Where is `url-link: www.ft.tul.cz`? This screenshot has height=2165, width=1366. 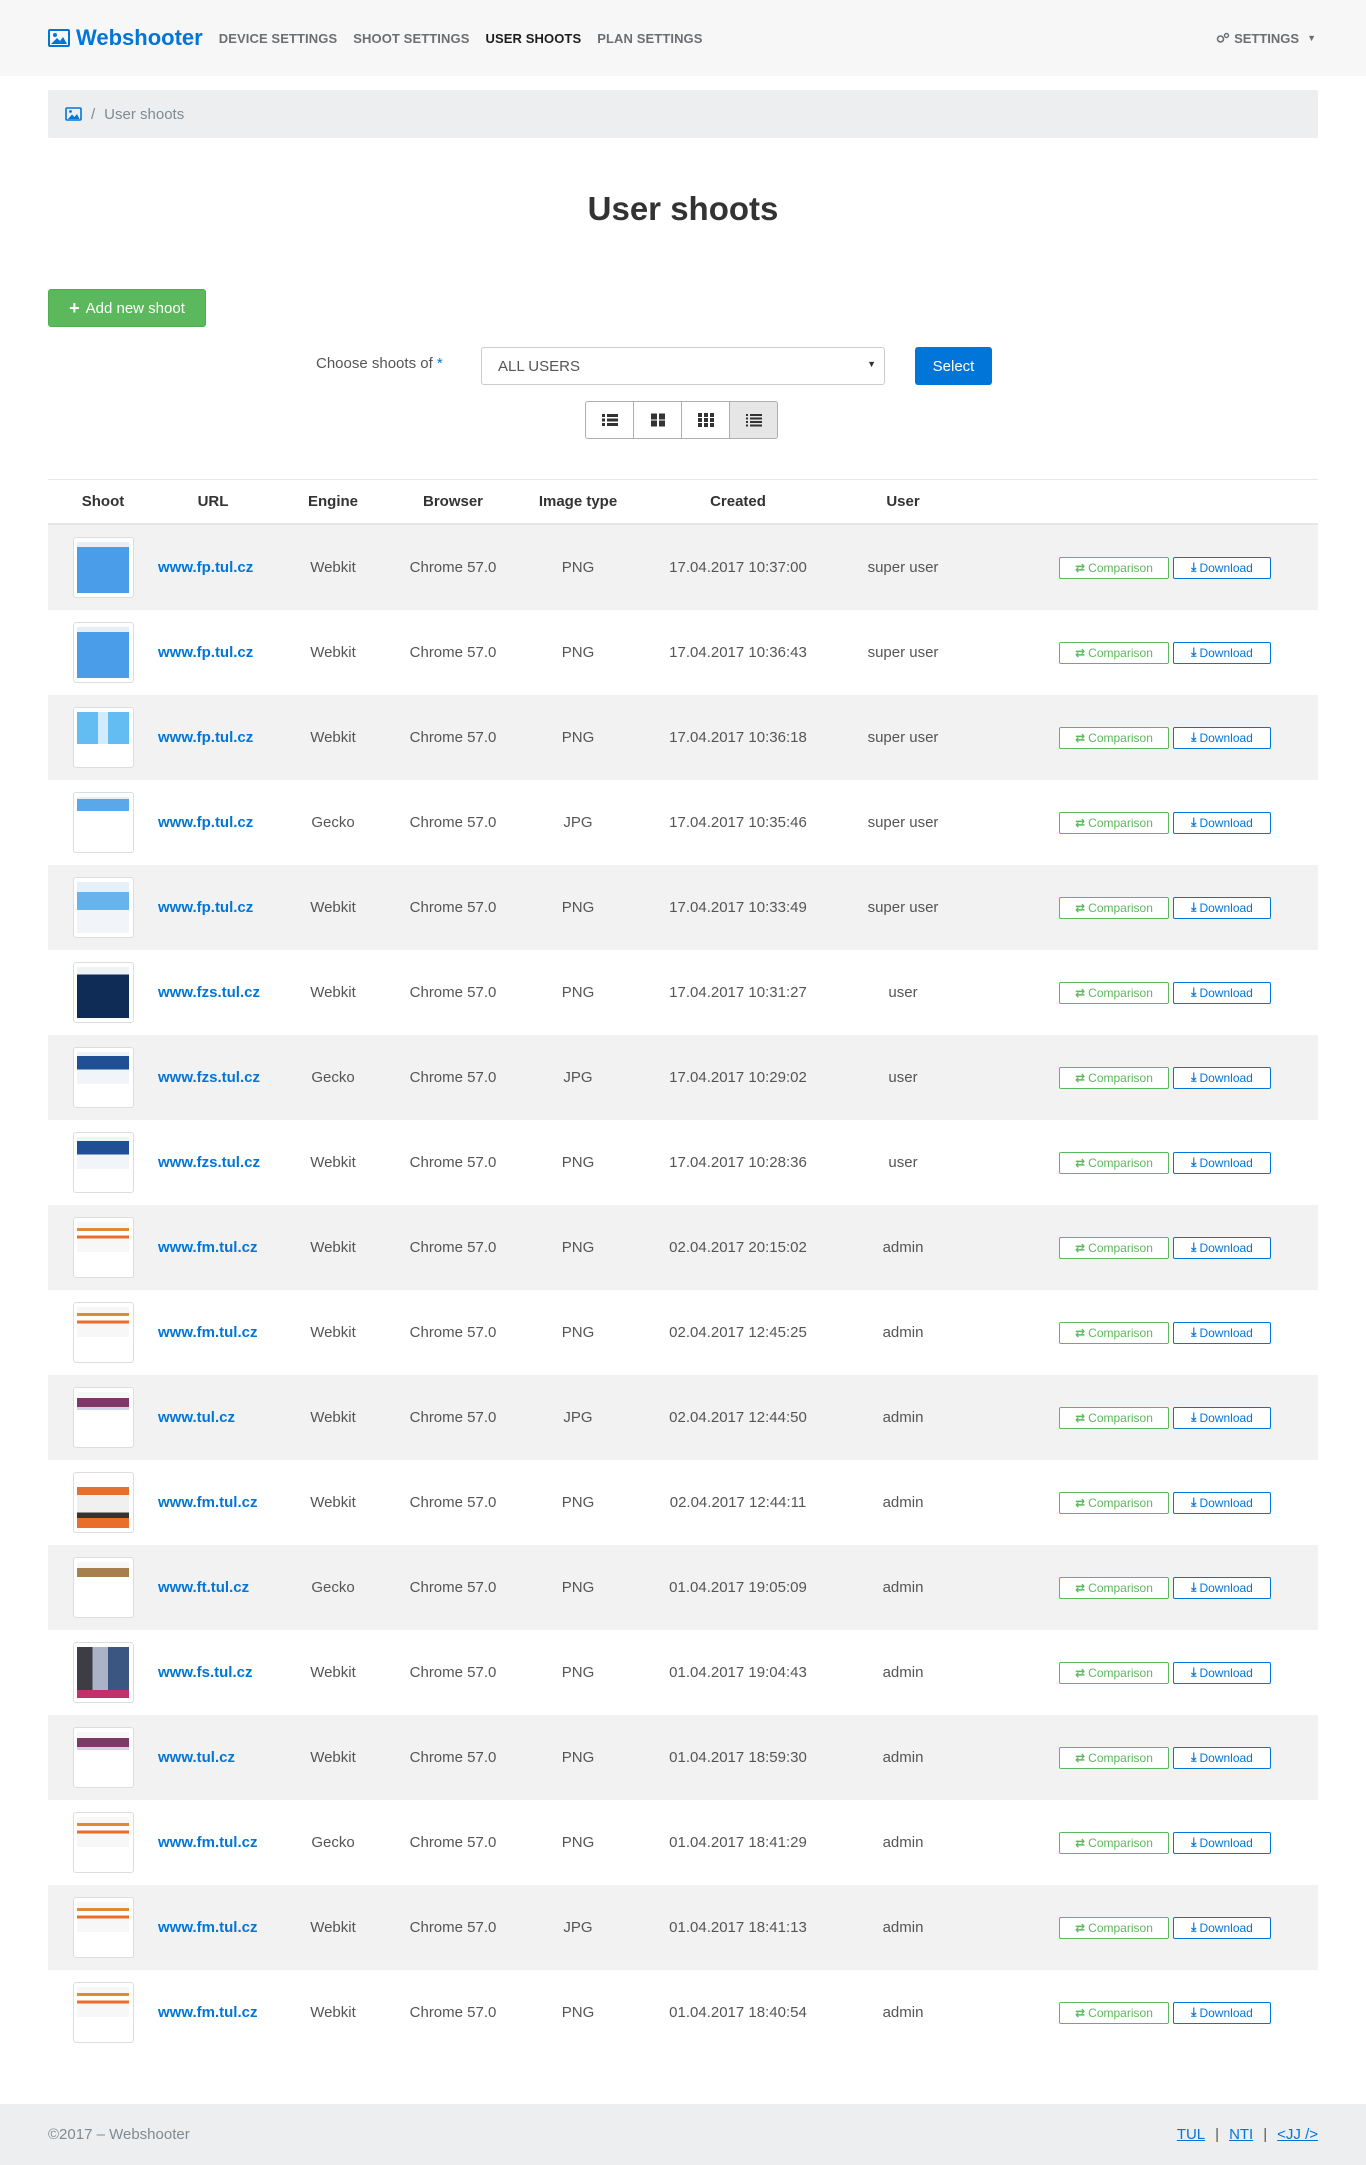
url-link: www.ft.tul.cz is located at coordinates (203, 1587).